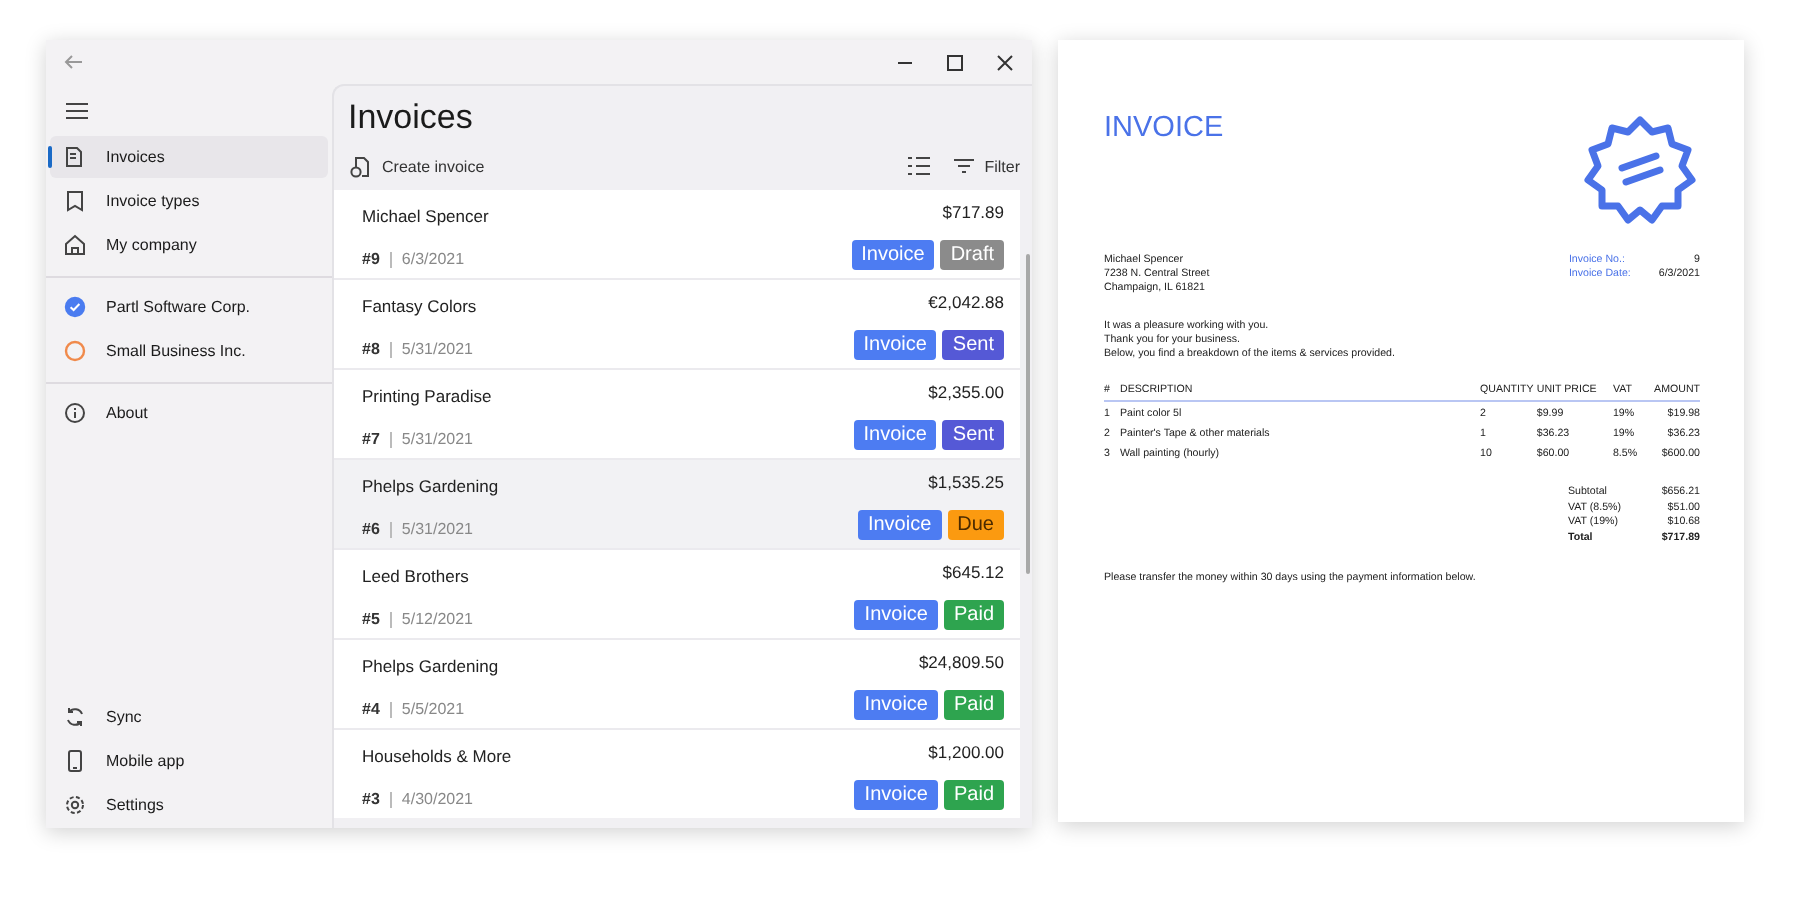 Image resolution: width=1800 pixels, height=900 pixels. What do you see at coordinates (437, 756) in the screenshot?
I see `customer-name: Households & More` at bounding box center [437, 756].